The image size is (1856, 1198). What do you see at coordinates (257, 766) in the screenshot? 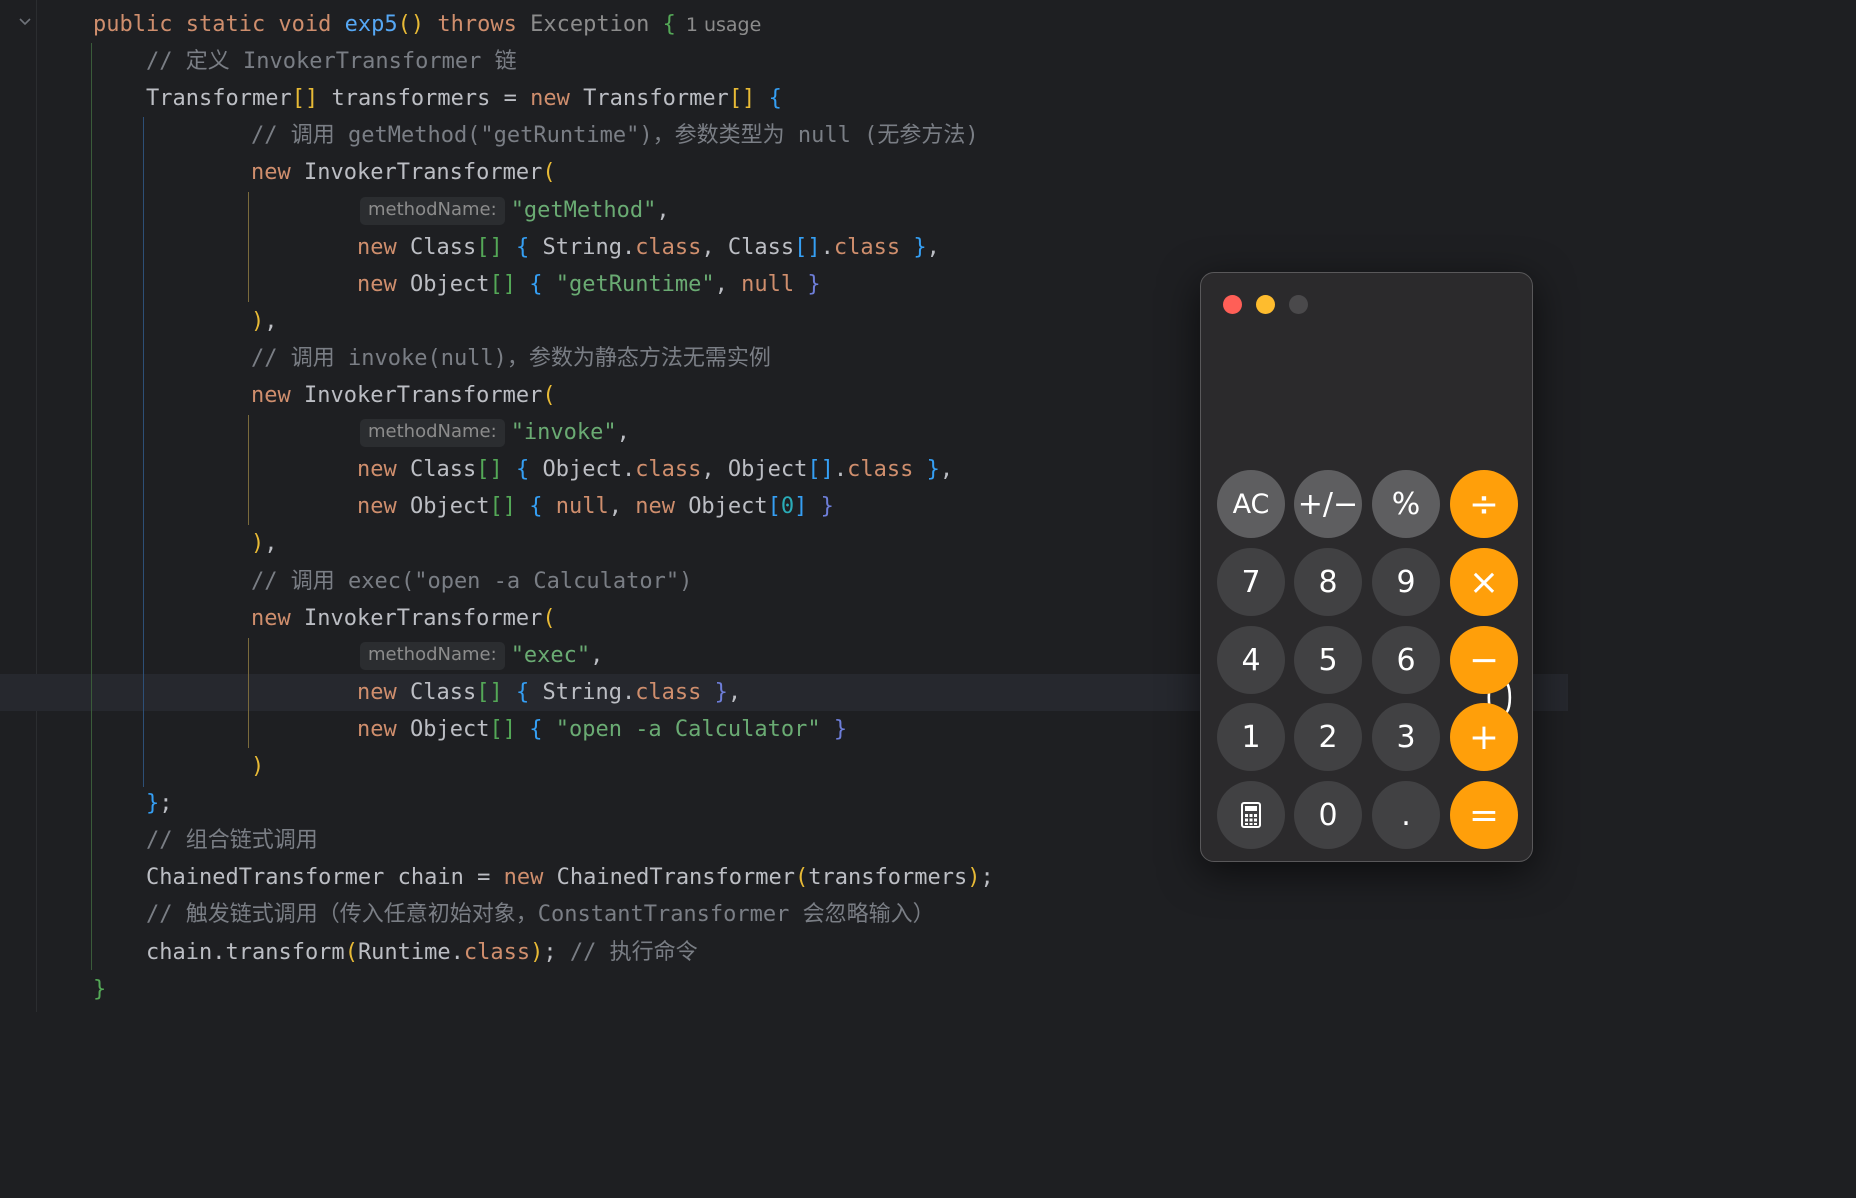
I see `code-line: )` at bounding box center [257, 766].